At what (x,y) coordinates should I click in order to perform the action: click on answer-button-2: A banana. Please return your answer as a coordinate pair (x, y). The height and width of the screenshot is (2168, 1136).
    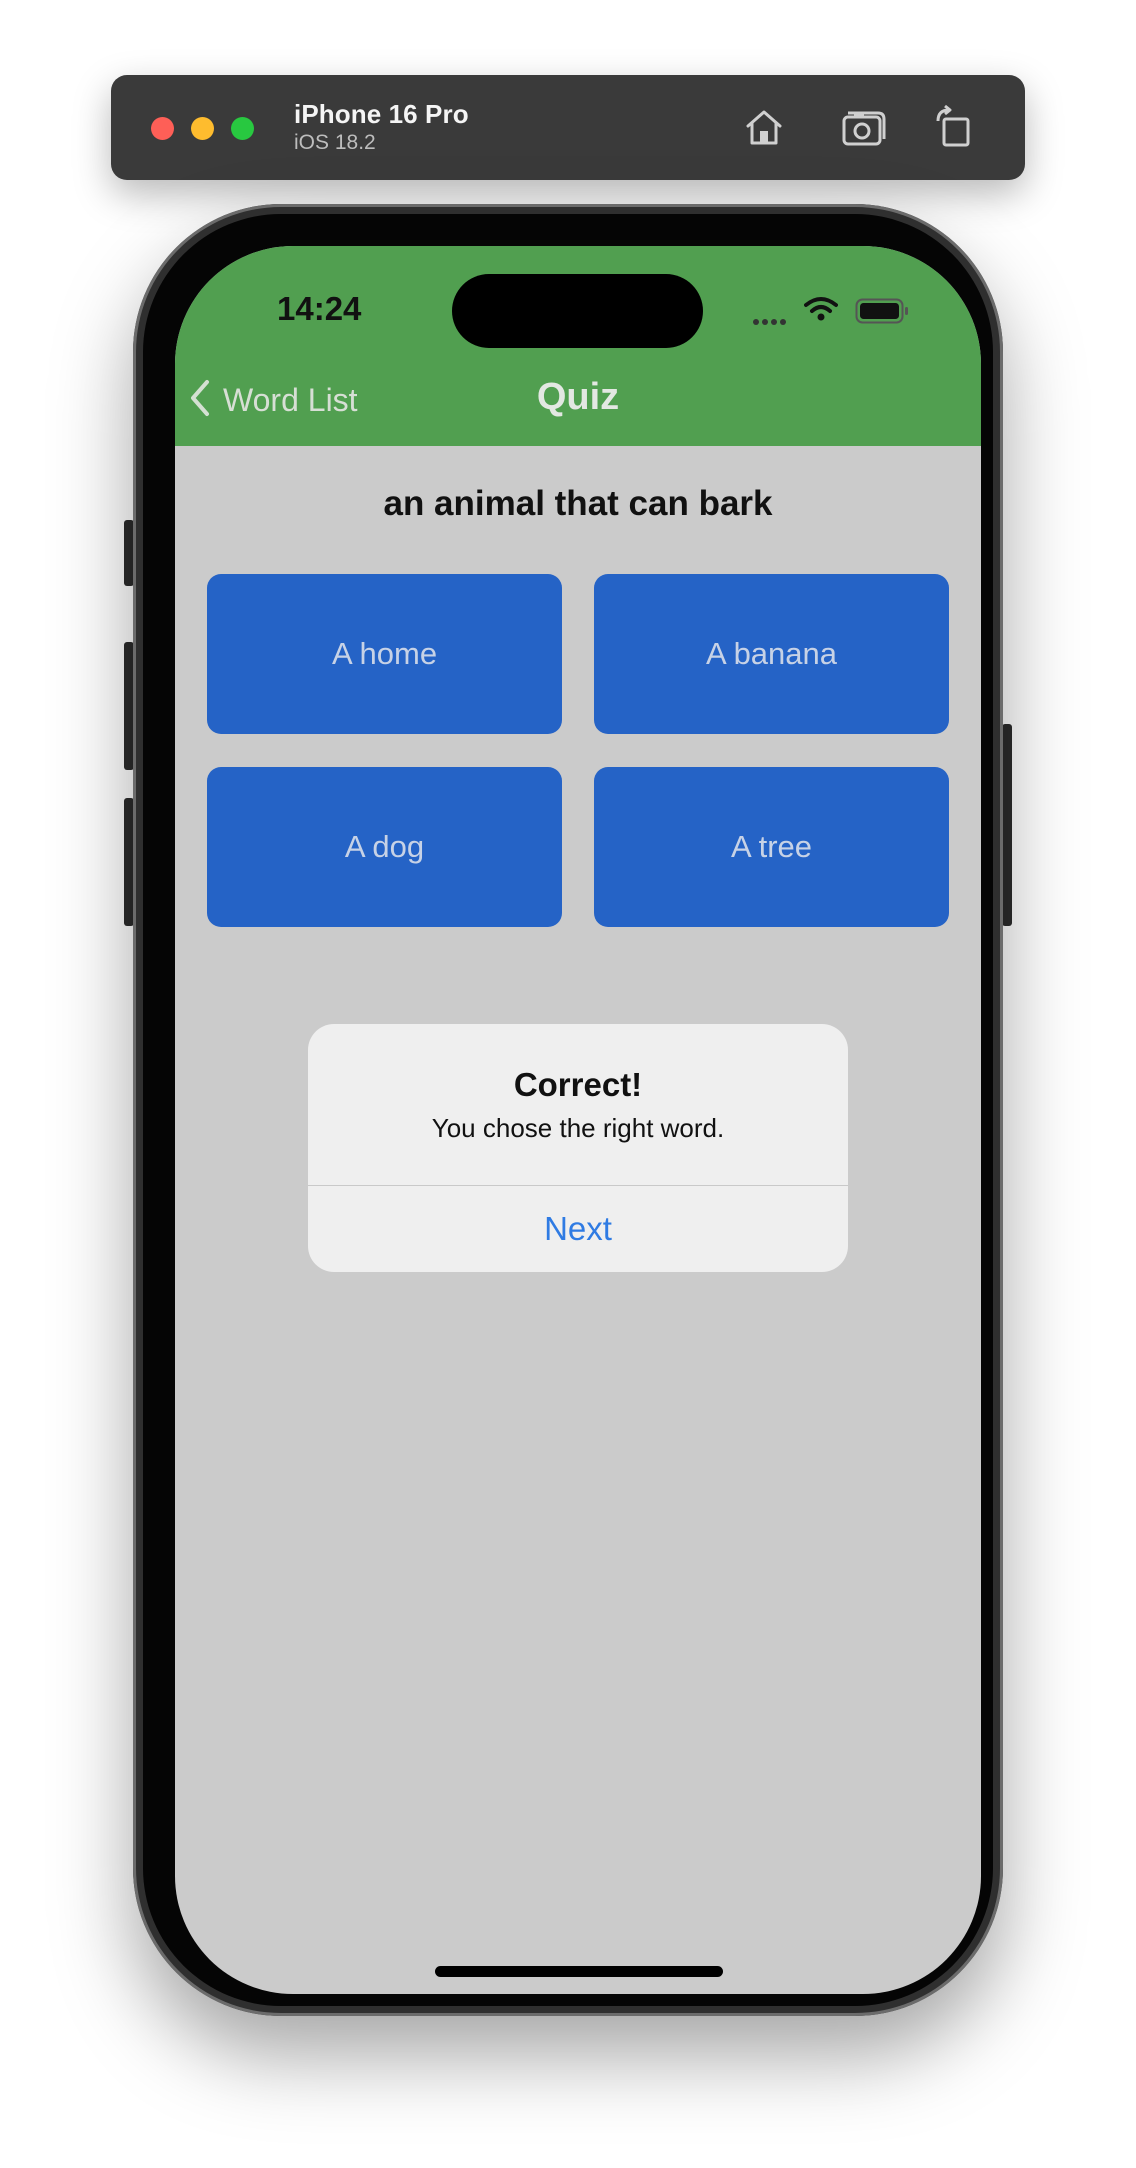
    Looking at the image, I should click on (771, 654).